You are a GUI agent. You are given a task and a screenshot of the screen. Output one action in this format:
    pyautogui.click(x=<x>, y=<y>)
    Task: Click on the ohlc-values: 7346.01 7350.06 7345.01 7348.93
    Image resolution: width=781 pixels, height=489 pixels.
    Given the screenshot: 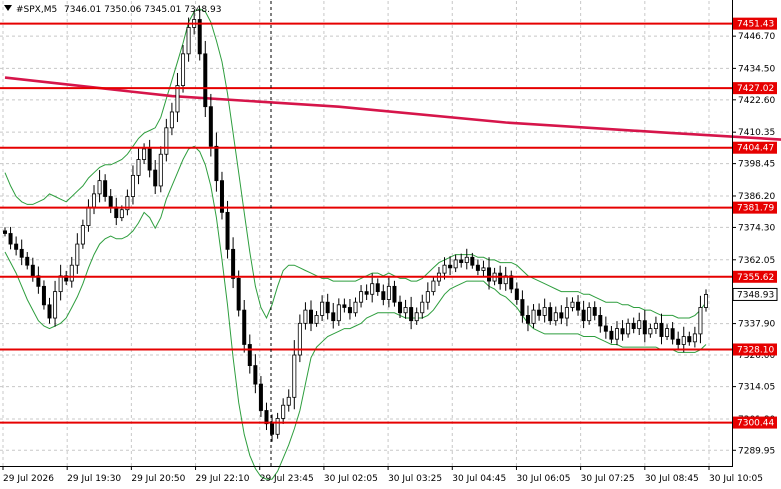 What is the action you would take?
    pyautogui.click(x=142, y=10)
    